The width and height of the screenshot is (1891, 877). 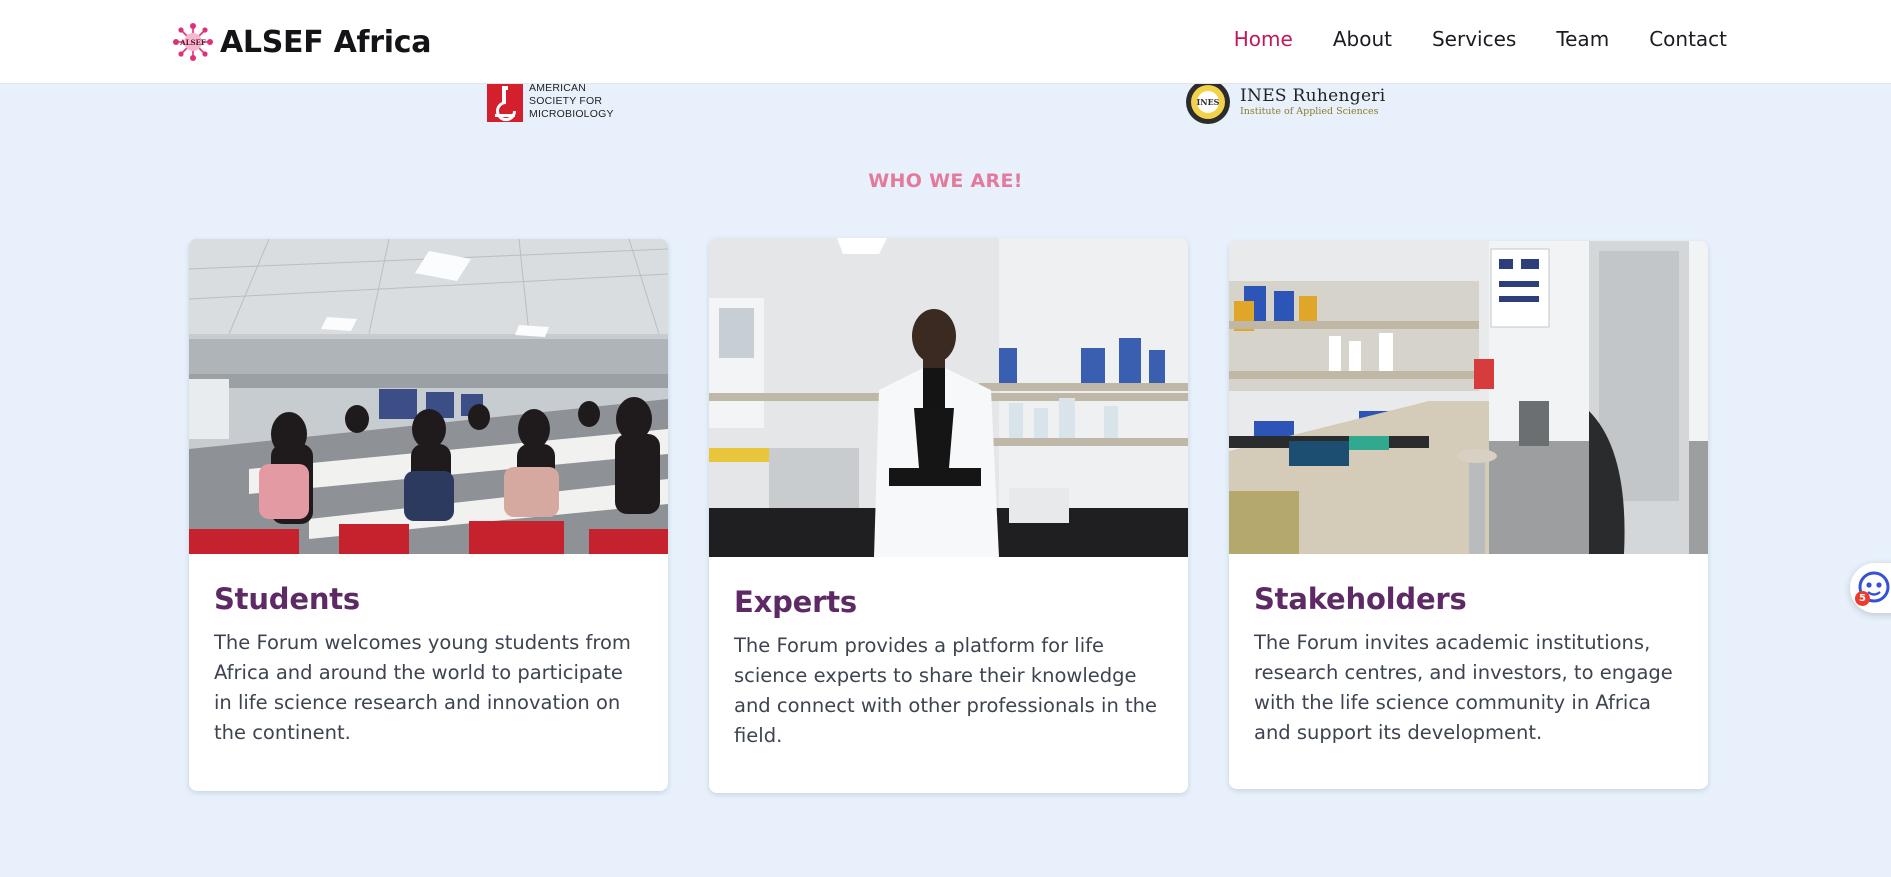 I want to click on card-title: Experts, so click(x=795, y=602).